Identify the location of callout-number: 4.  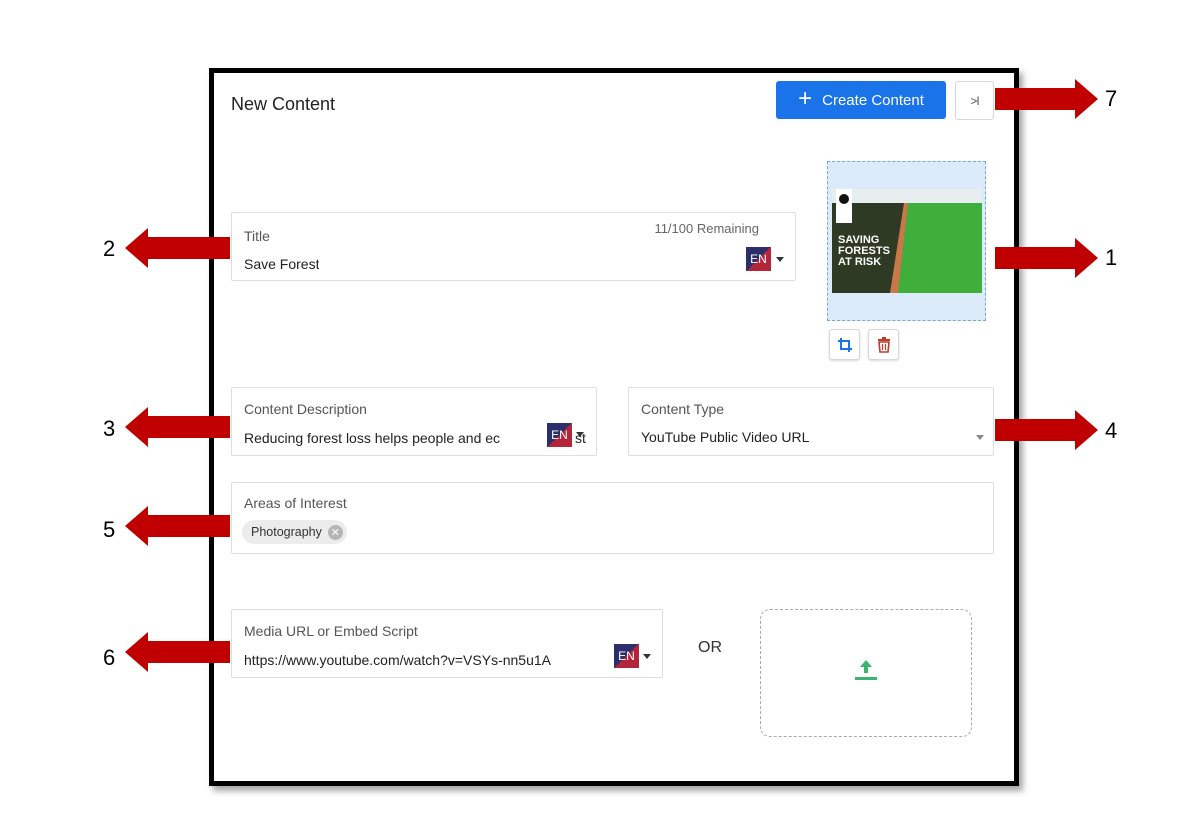
(1111, 430).